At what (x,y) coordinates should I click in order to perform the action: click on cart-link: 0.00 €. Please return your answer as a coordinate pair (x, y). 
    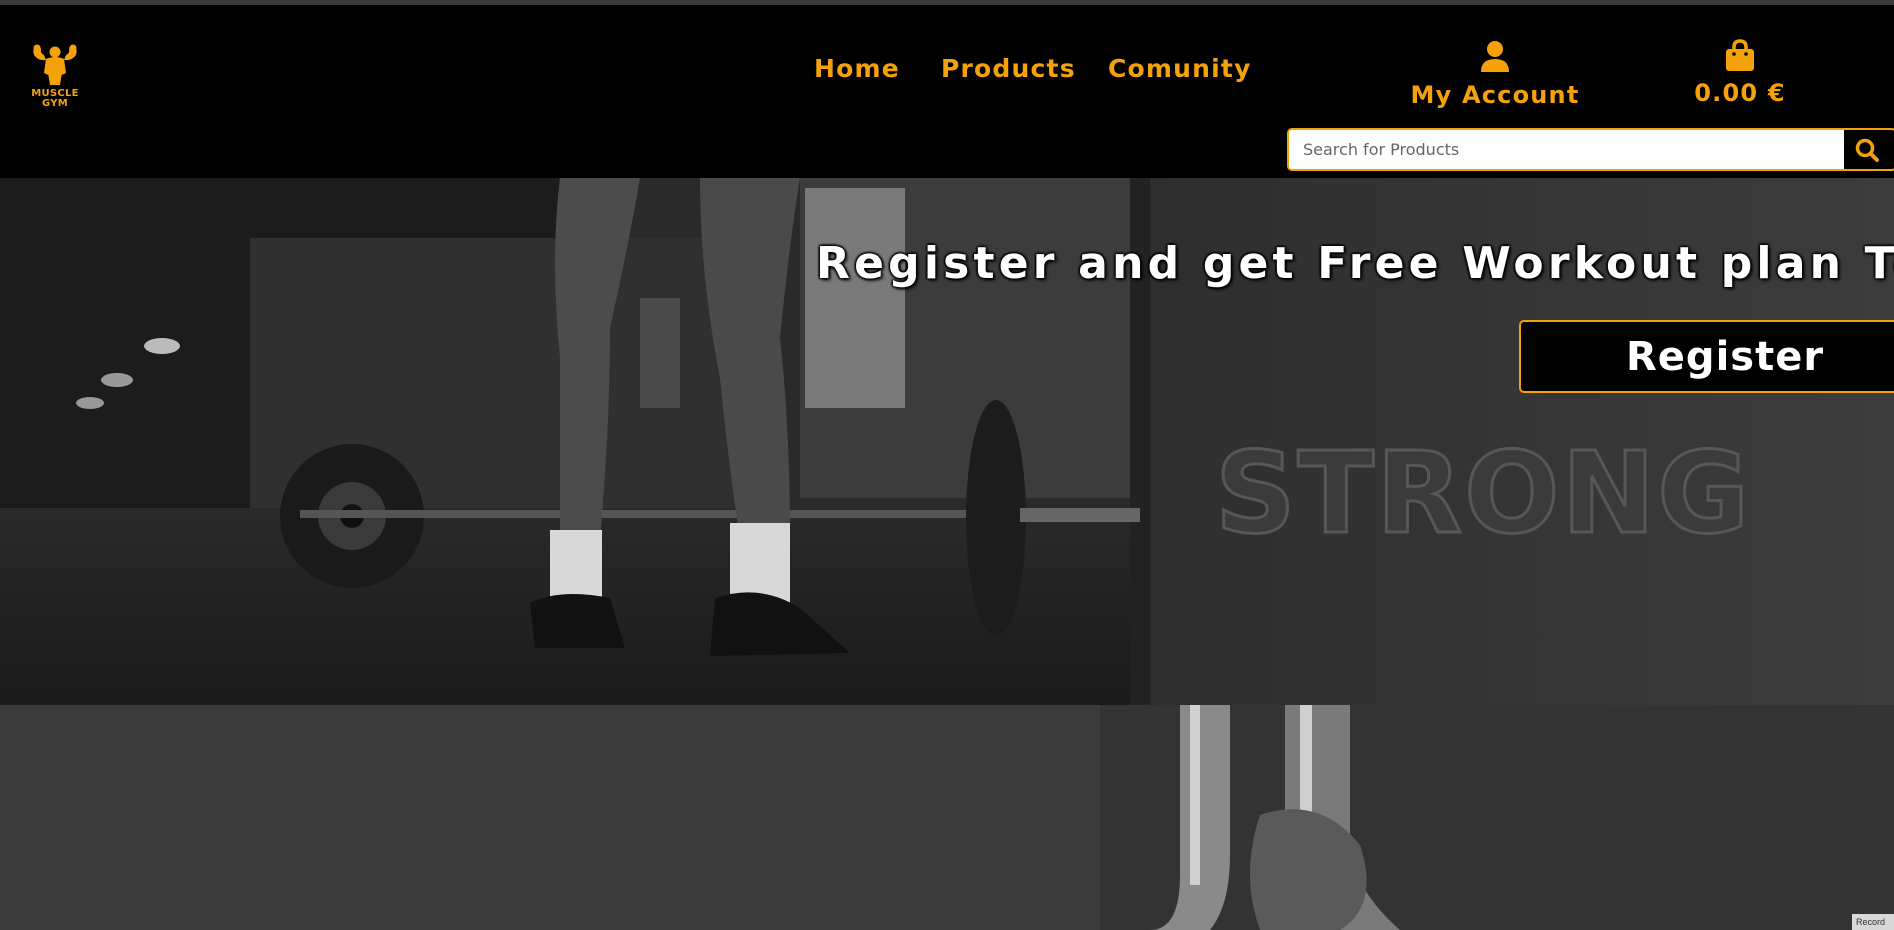
    Looking at the image, I should click on (1740, 73).